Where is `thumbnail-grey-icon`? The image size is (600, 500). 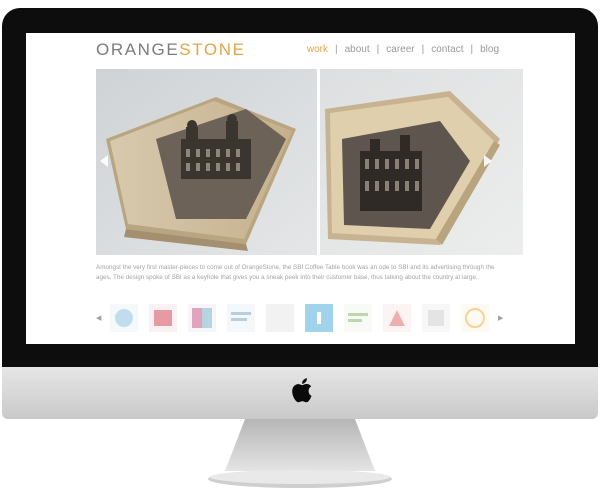
thumbnail-grey-icon is located at coordinates (436, 318).